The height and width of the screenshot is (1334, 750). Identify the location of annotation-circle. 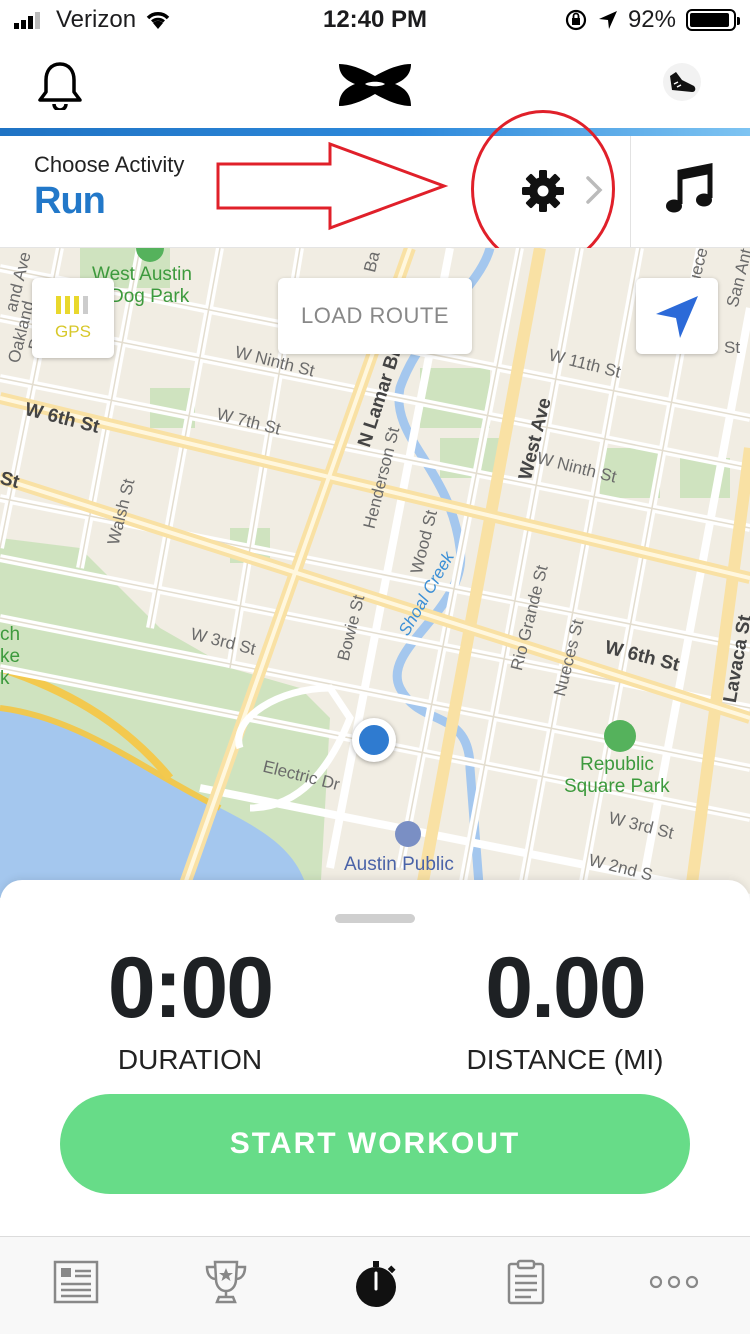
(543, 189).